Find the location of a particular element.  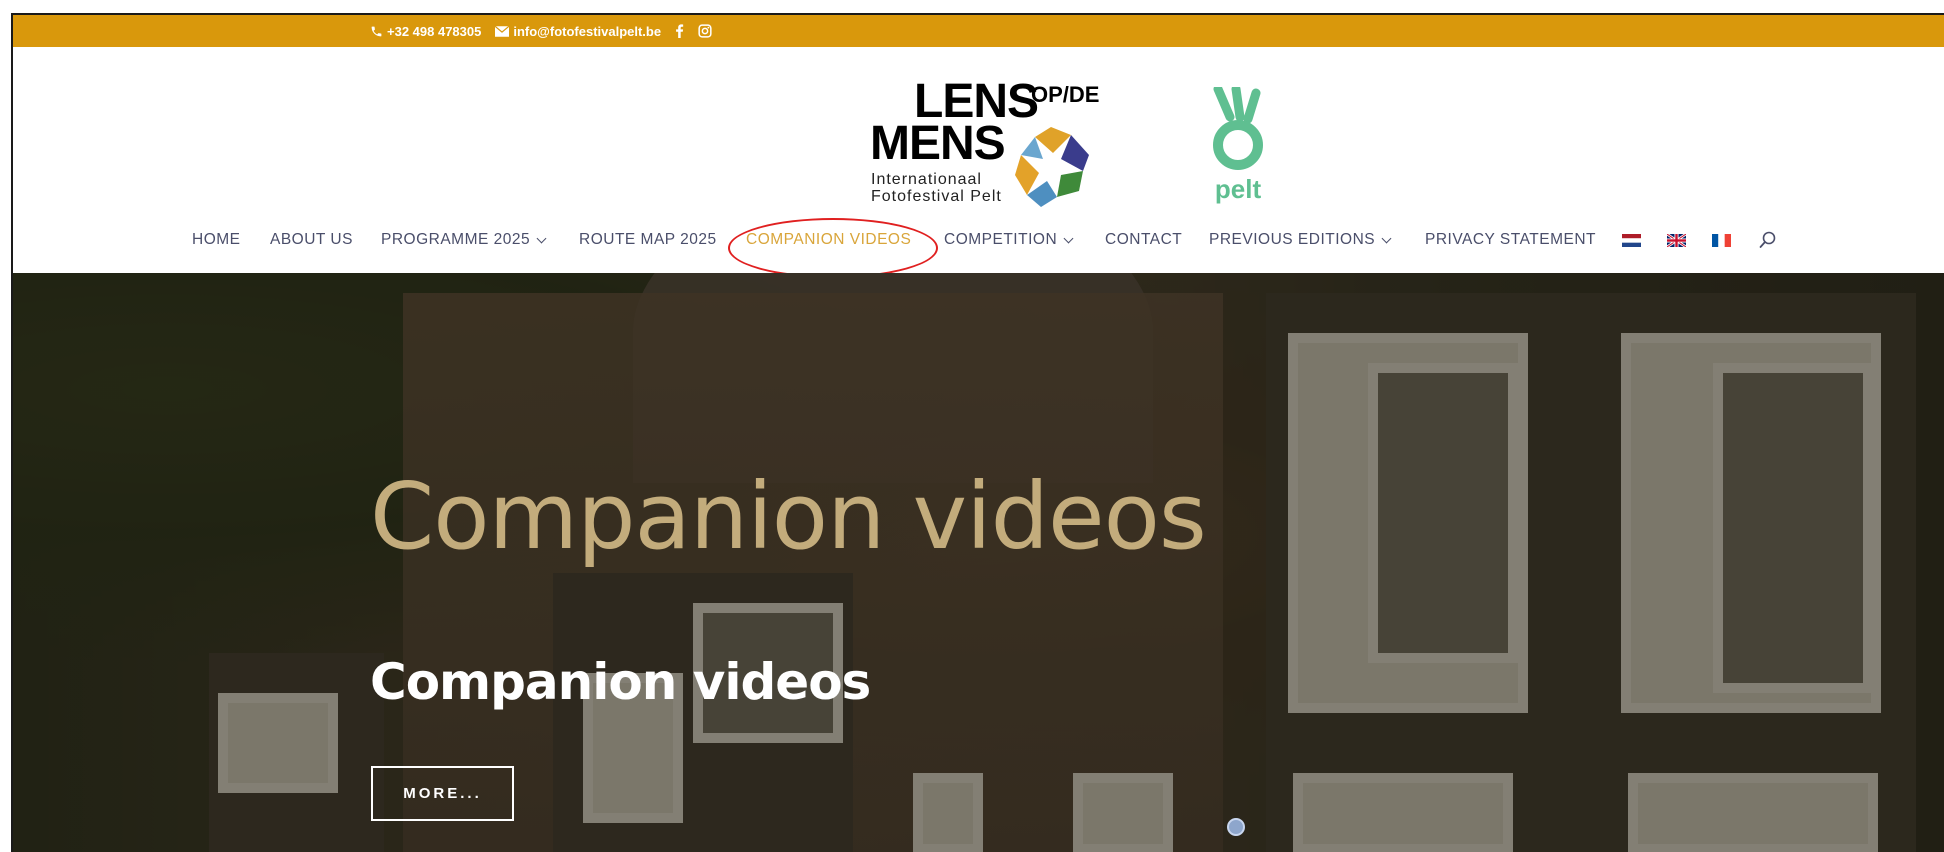

phone-link: +32 498 478305 is located at coordinates (425, 31).